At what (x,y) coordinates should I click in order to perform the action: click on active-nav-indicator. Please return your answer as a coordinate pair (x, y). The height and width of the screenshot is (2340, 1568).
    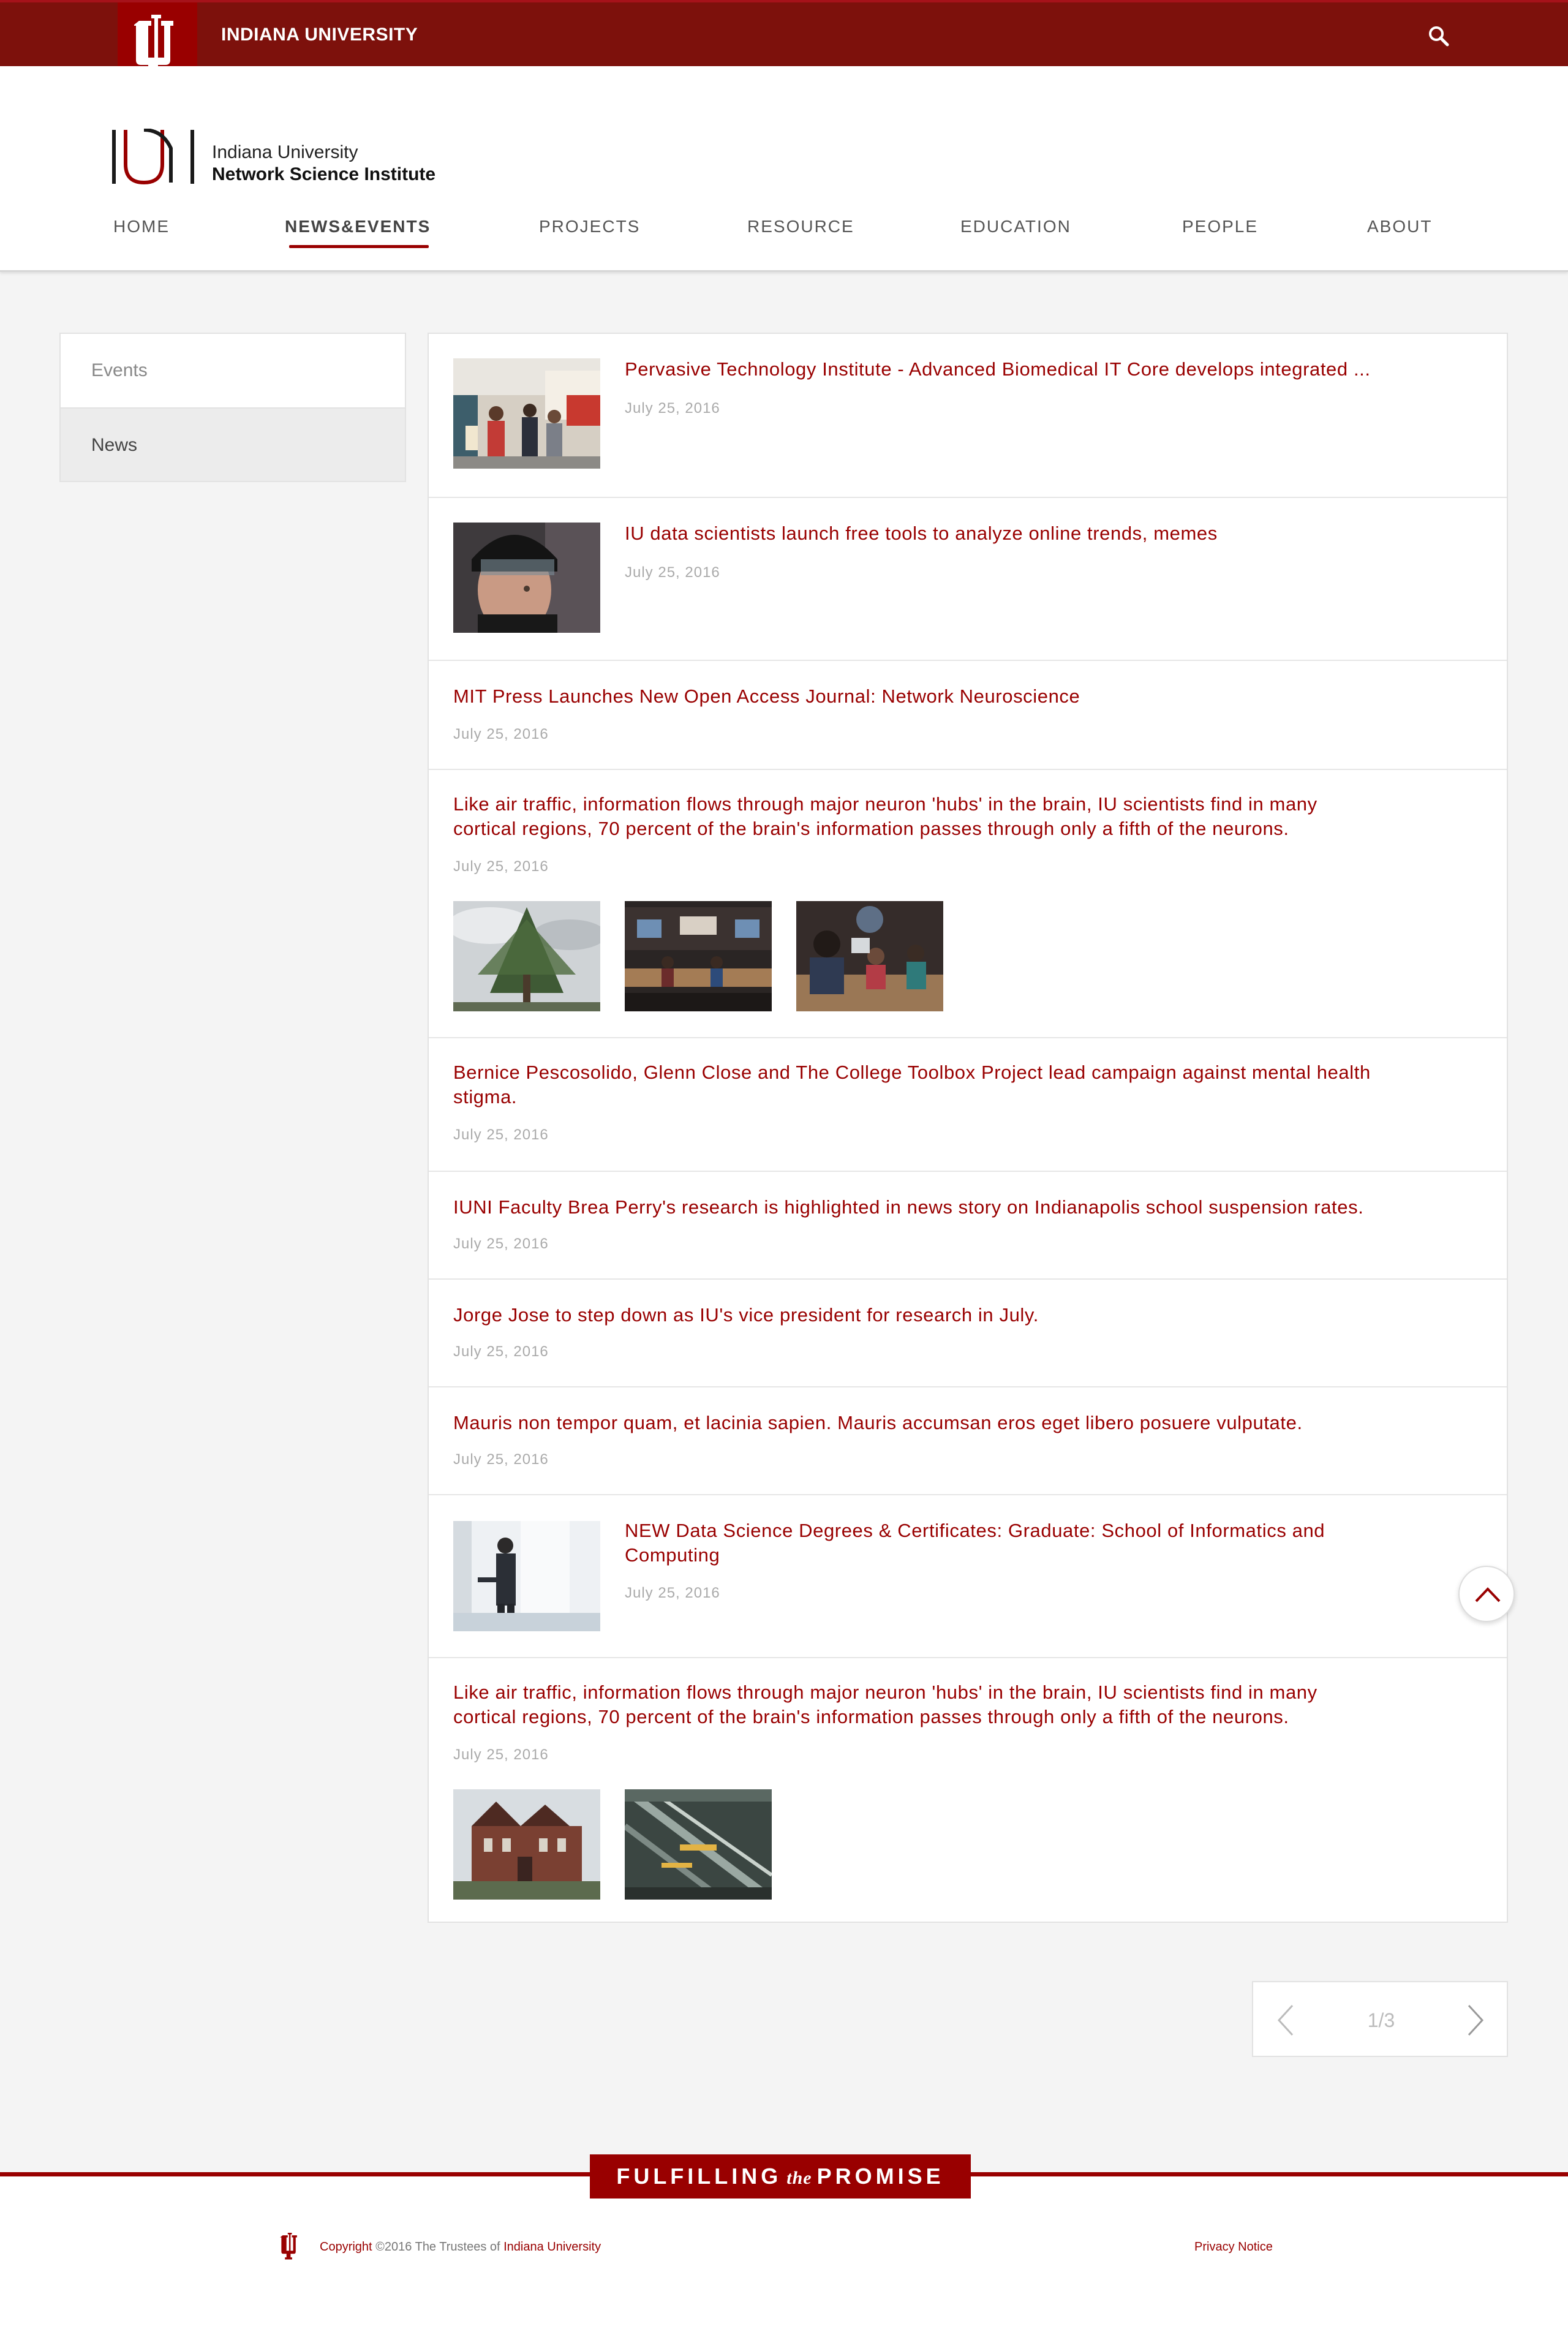
    Looking at the image, I should click on (359, 247).